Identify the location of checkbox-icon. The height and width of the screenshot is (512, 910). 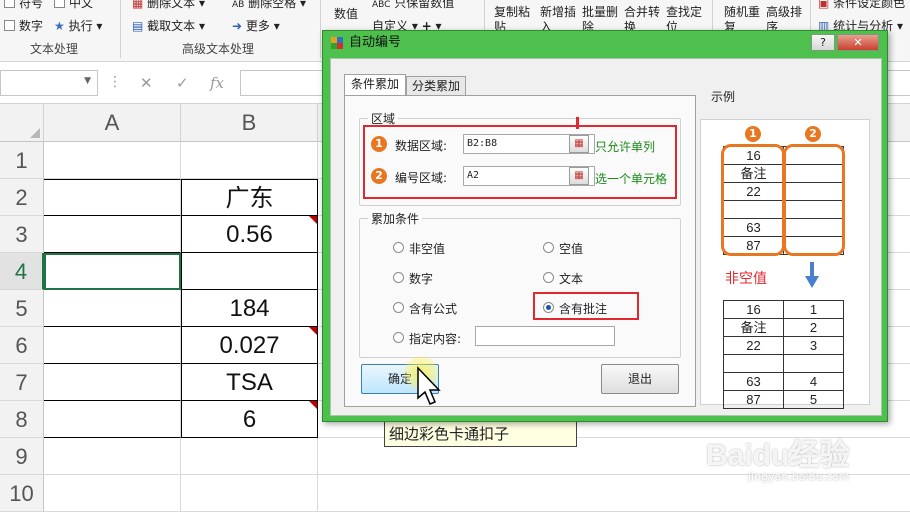
(9, 25).